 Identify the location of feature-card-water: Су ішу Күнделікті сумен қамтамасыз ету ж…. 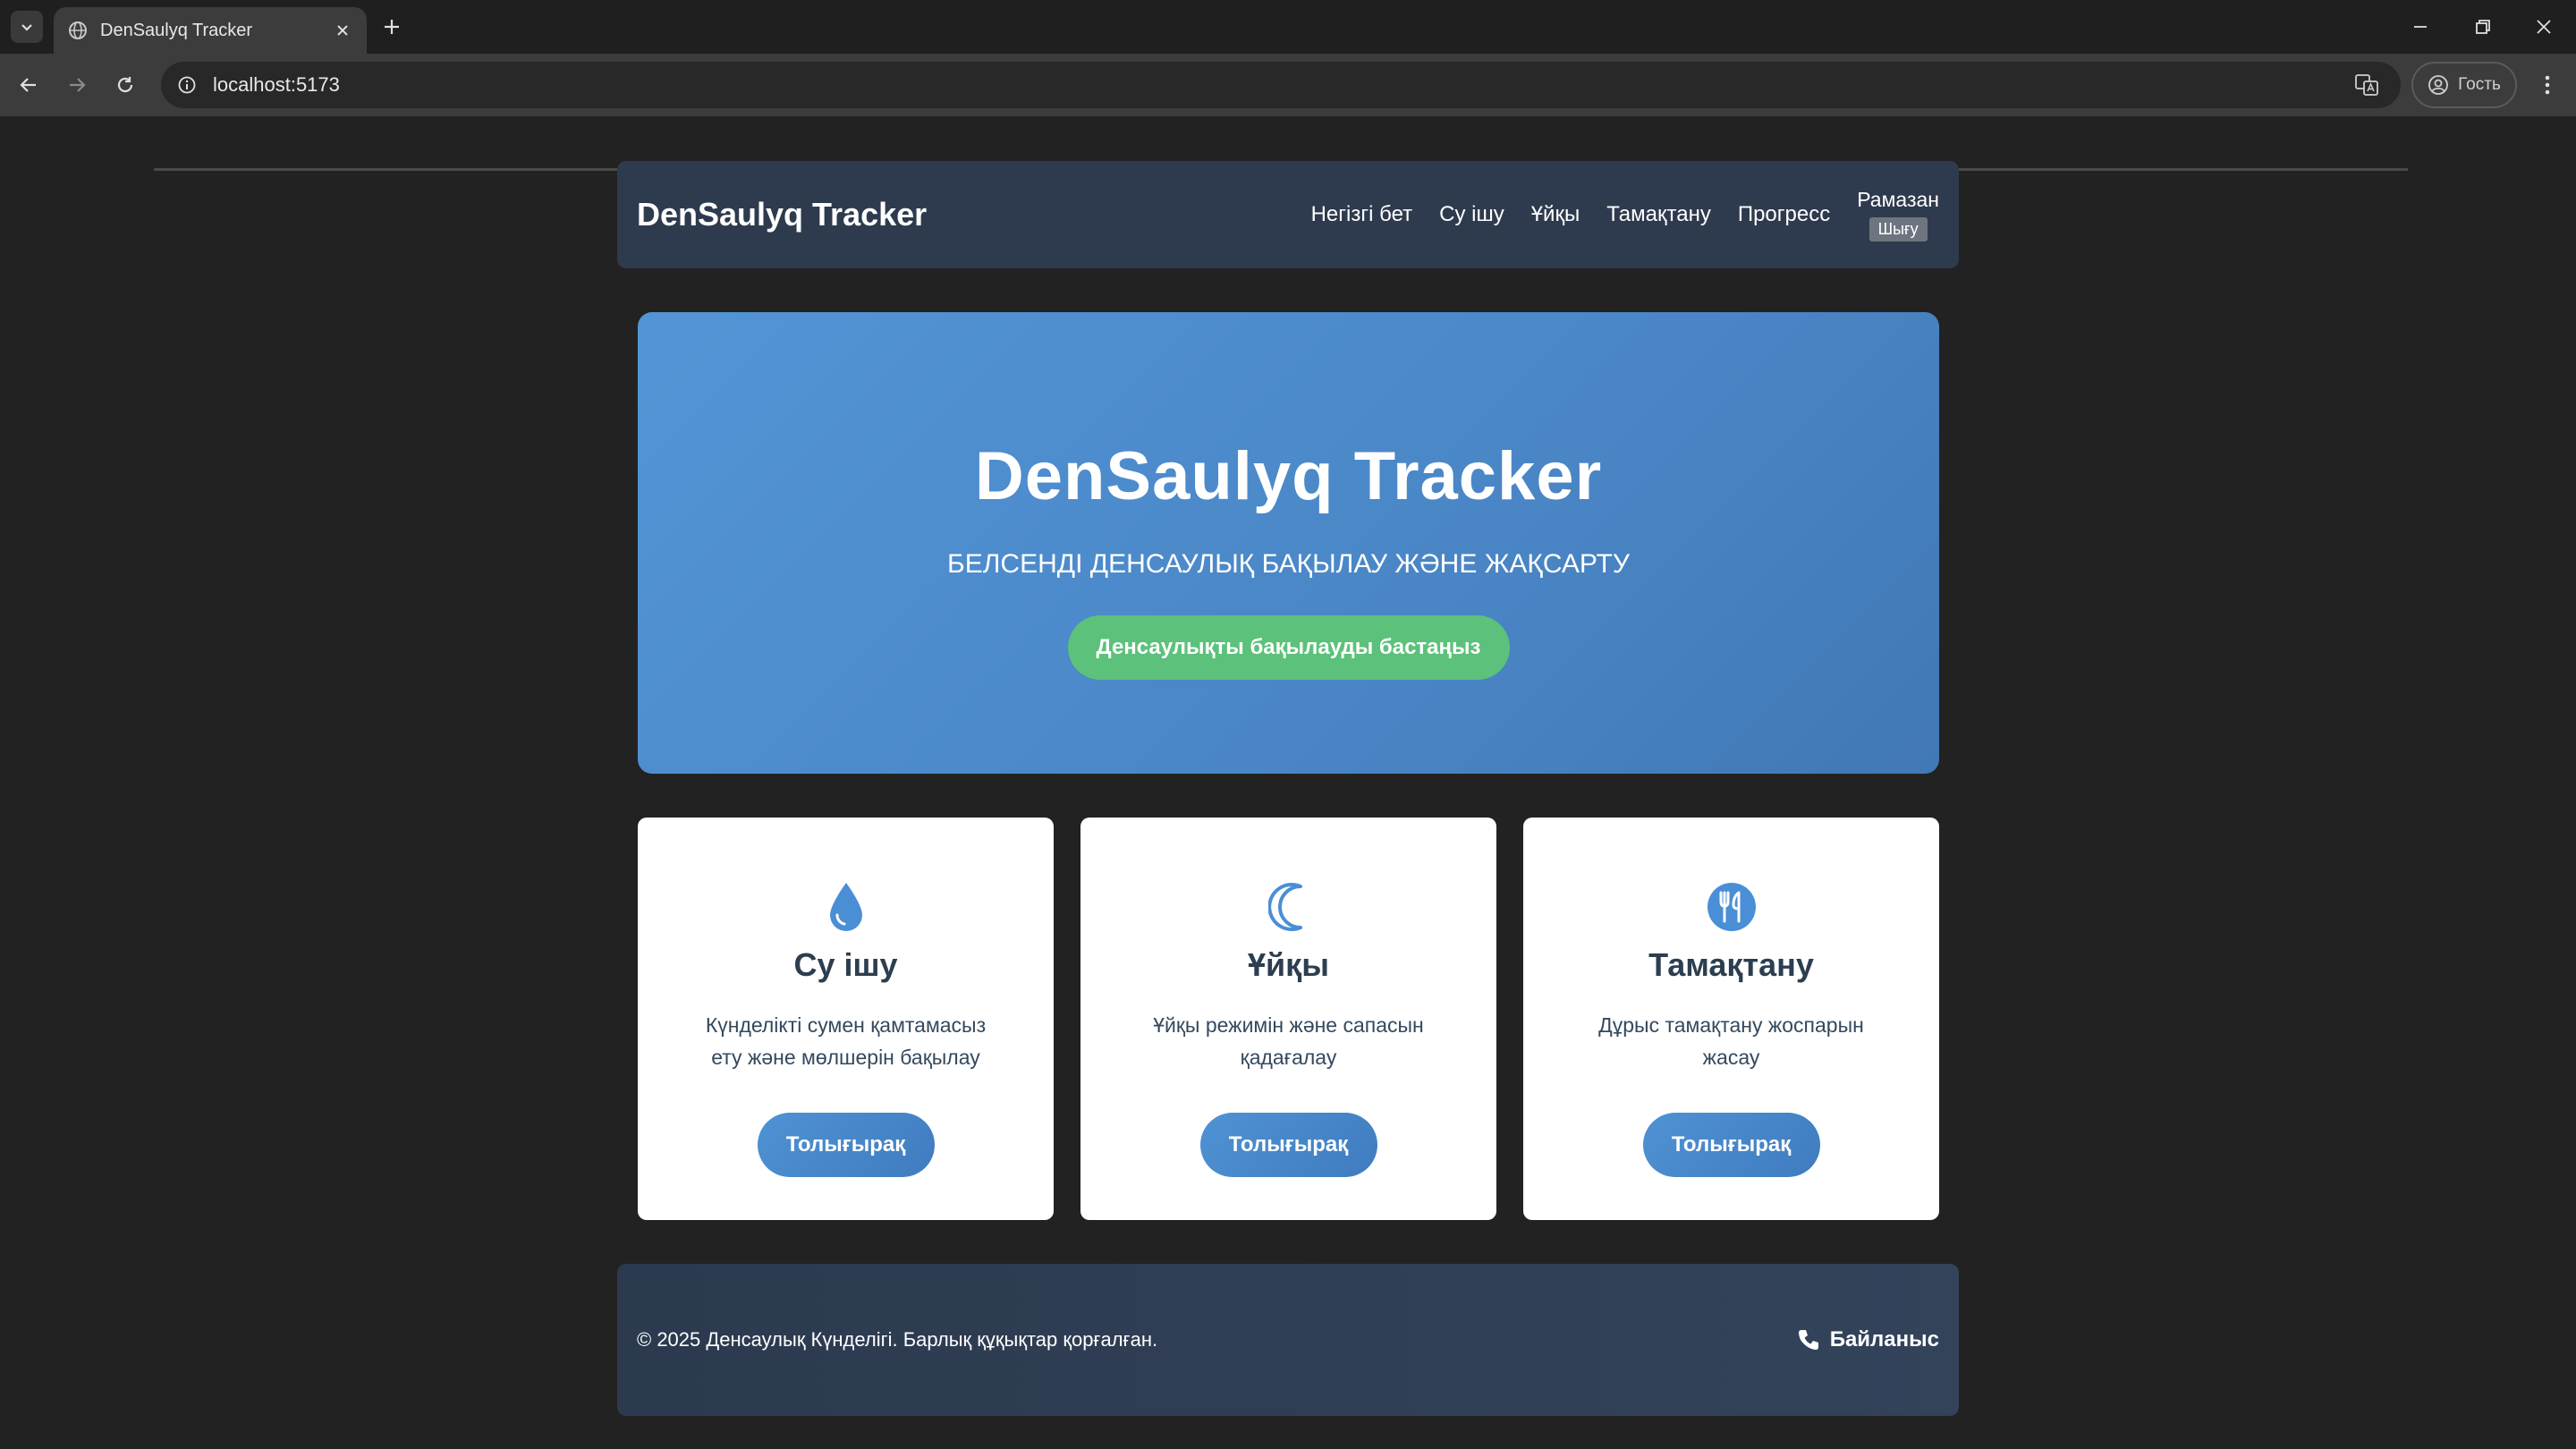
(846, 1019).